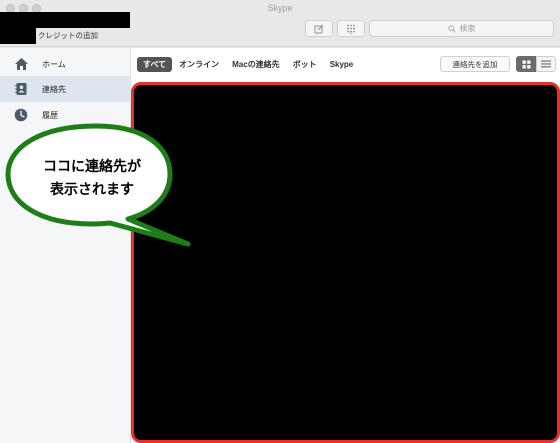  I want to click on add-credit-link: クレジットの追加, so click(68, 35).